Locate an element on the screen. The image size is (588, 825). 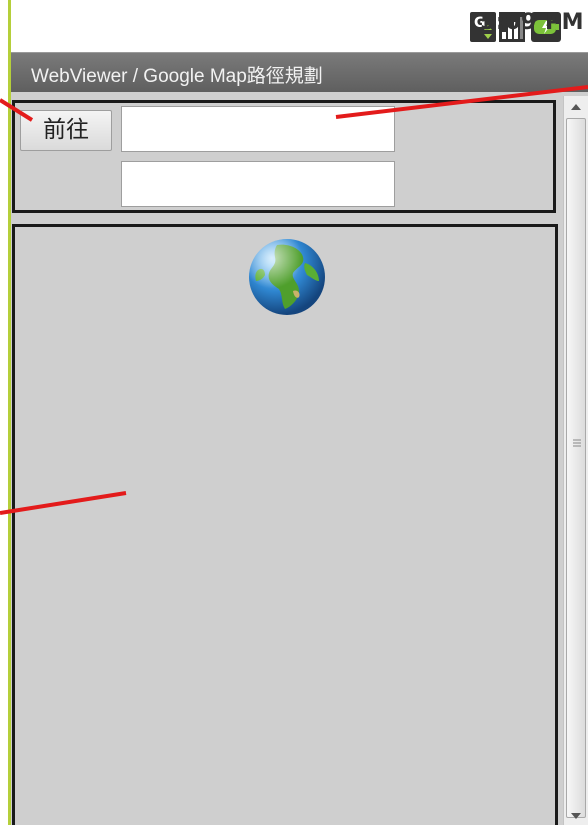
app-title: WebViewer / Google Map路徑規劃 is located at coordinates (177, 76).